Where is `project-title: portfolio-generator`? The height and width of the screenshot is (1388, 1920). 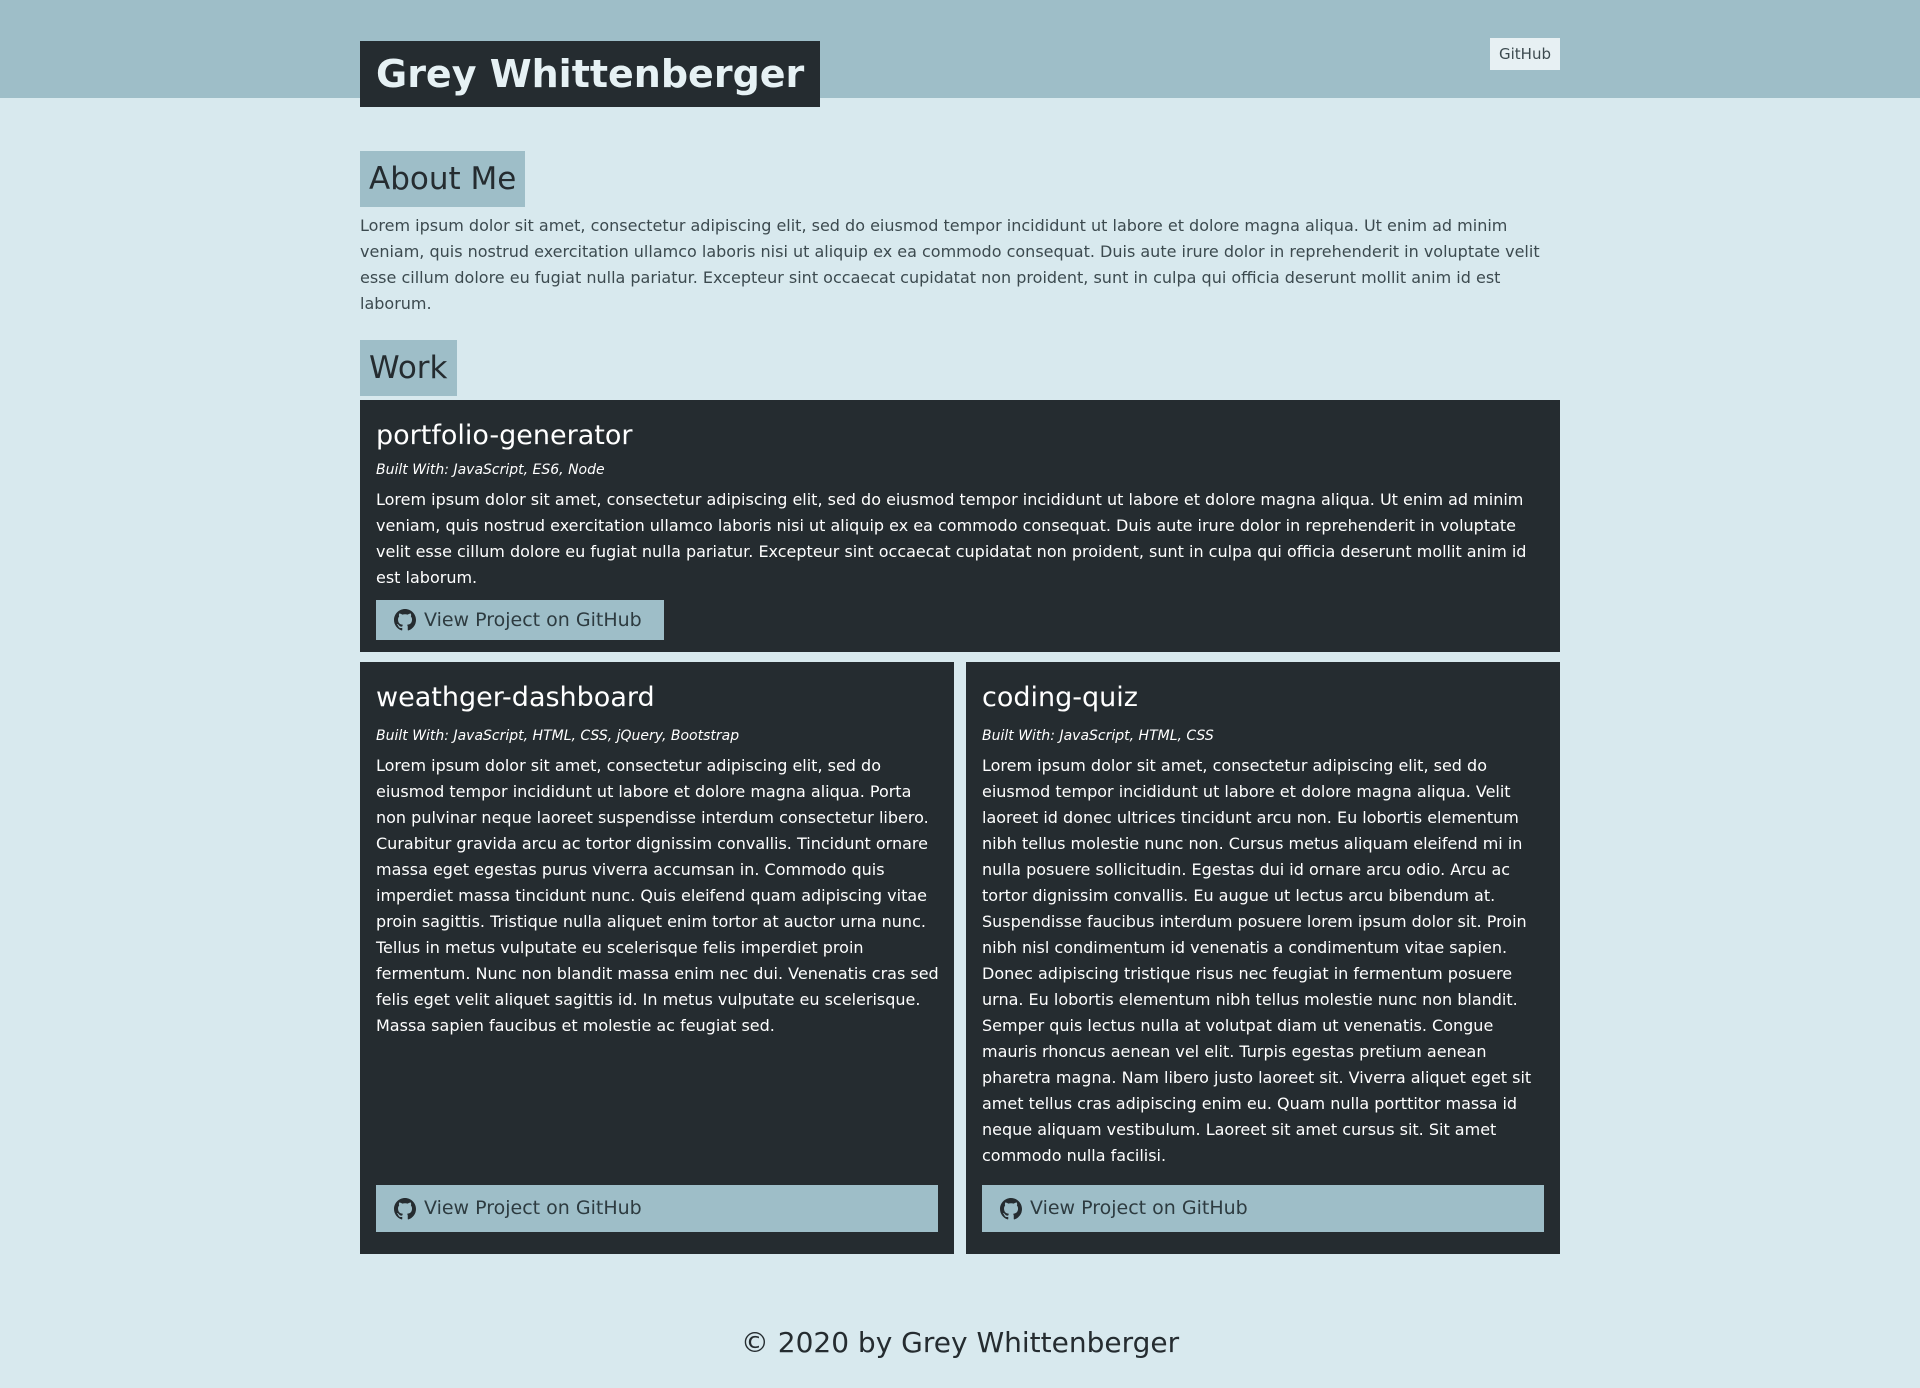
project-title: portfolio-generator is located at coordinates (504, 435).